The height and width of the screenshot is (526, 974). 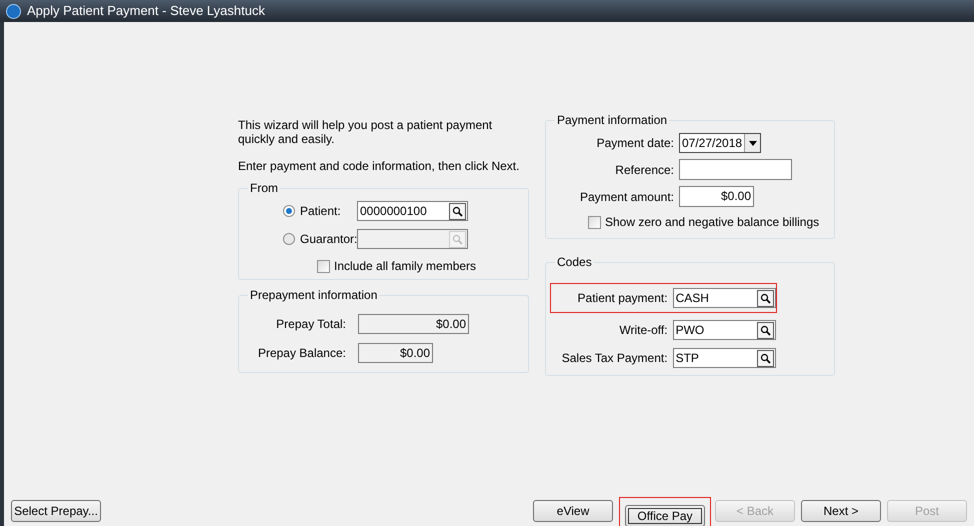 What do you see at coordinates (622, 298) in the screenshot?
I see `field-label: Patient payment:` at bounding box center [622, 298].